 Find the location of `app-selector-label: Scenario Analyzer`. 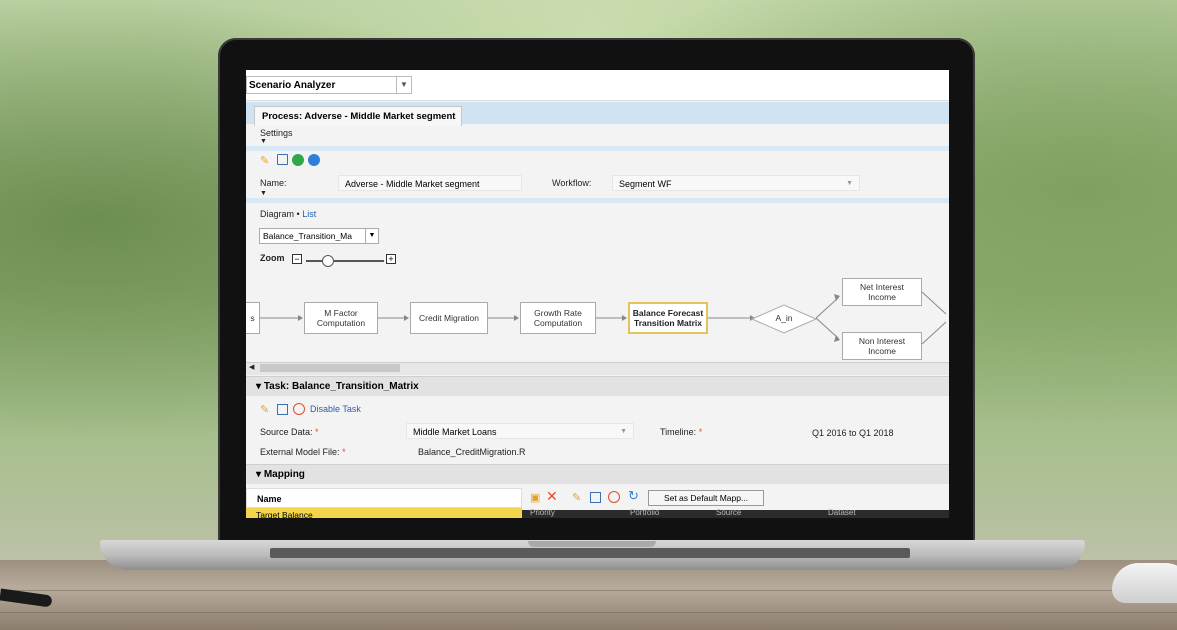

app-selector-label: Scenario Analyzer is located at coordinates (292, 85).